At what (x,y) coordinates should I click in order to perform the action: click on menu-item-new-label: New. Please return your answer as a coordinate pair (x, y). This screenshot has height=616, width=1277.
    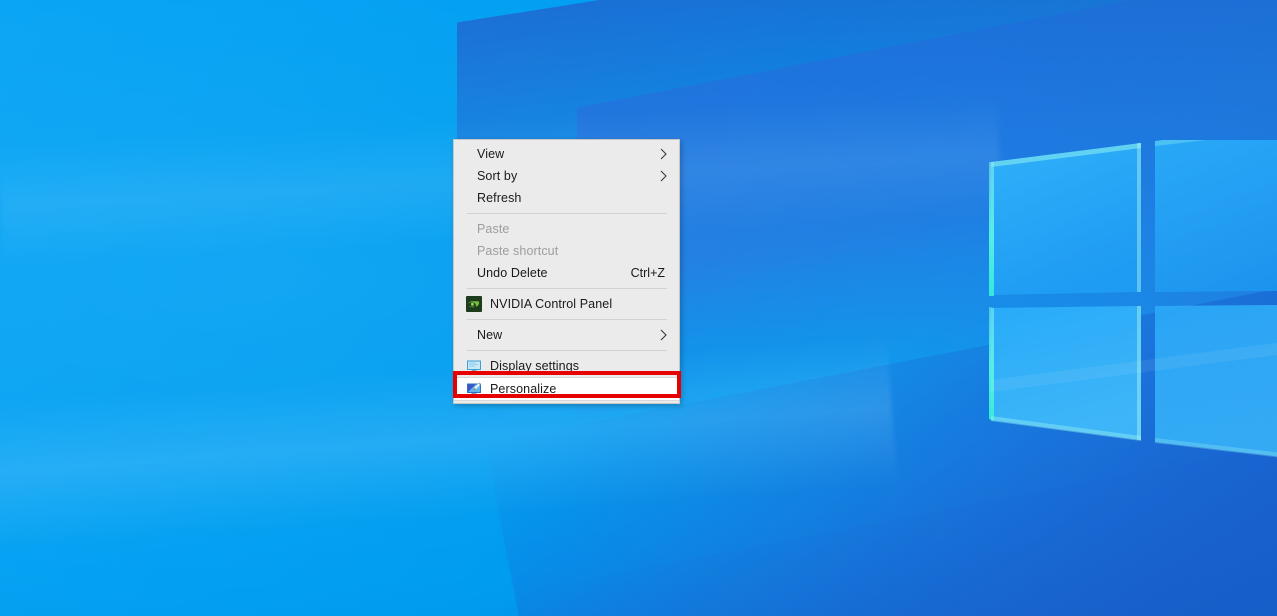
    Looking at the image, I should click on (490, 335).